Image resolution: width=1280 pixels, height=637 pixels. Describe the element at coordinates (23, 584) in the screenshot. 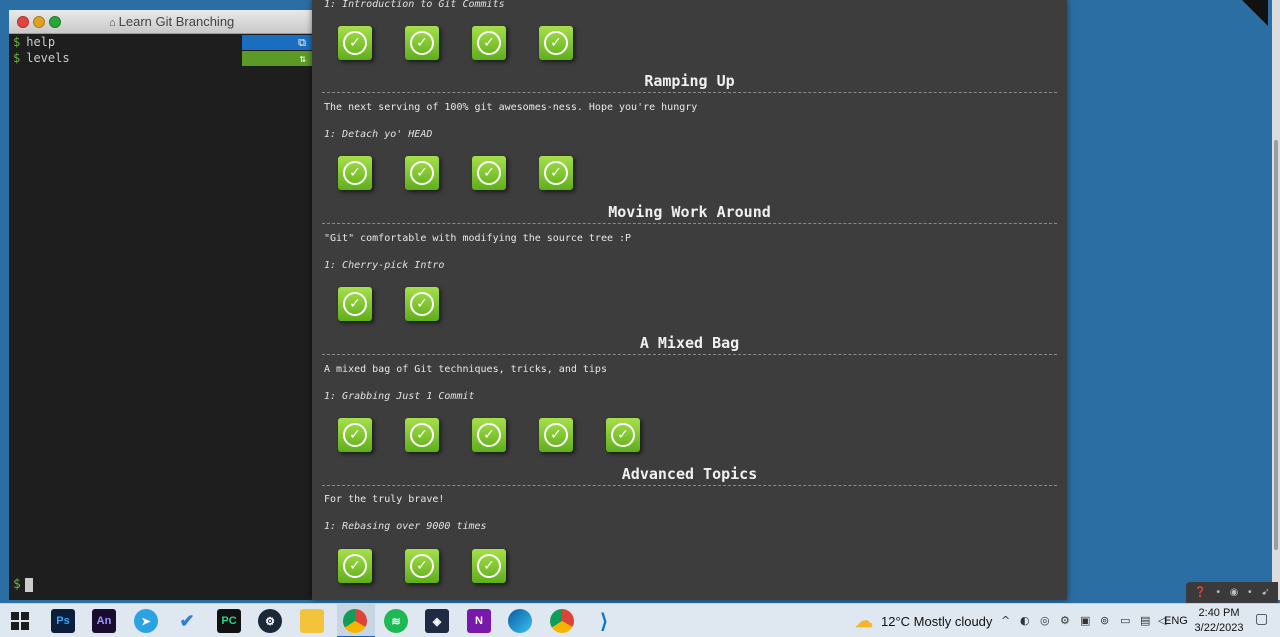

I see `command-prompt: $` at that location.